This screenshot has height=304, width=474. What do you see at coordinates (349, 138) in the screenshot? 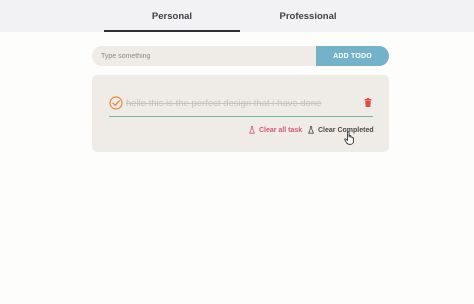
I see `hand-pointer-icon` at bounding box center [349, 138].